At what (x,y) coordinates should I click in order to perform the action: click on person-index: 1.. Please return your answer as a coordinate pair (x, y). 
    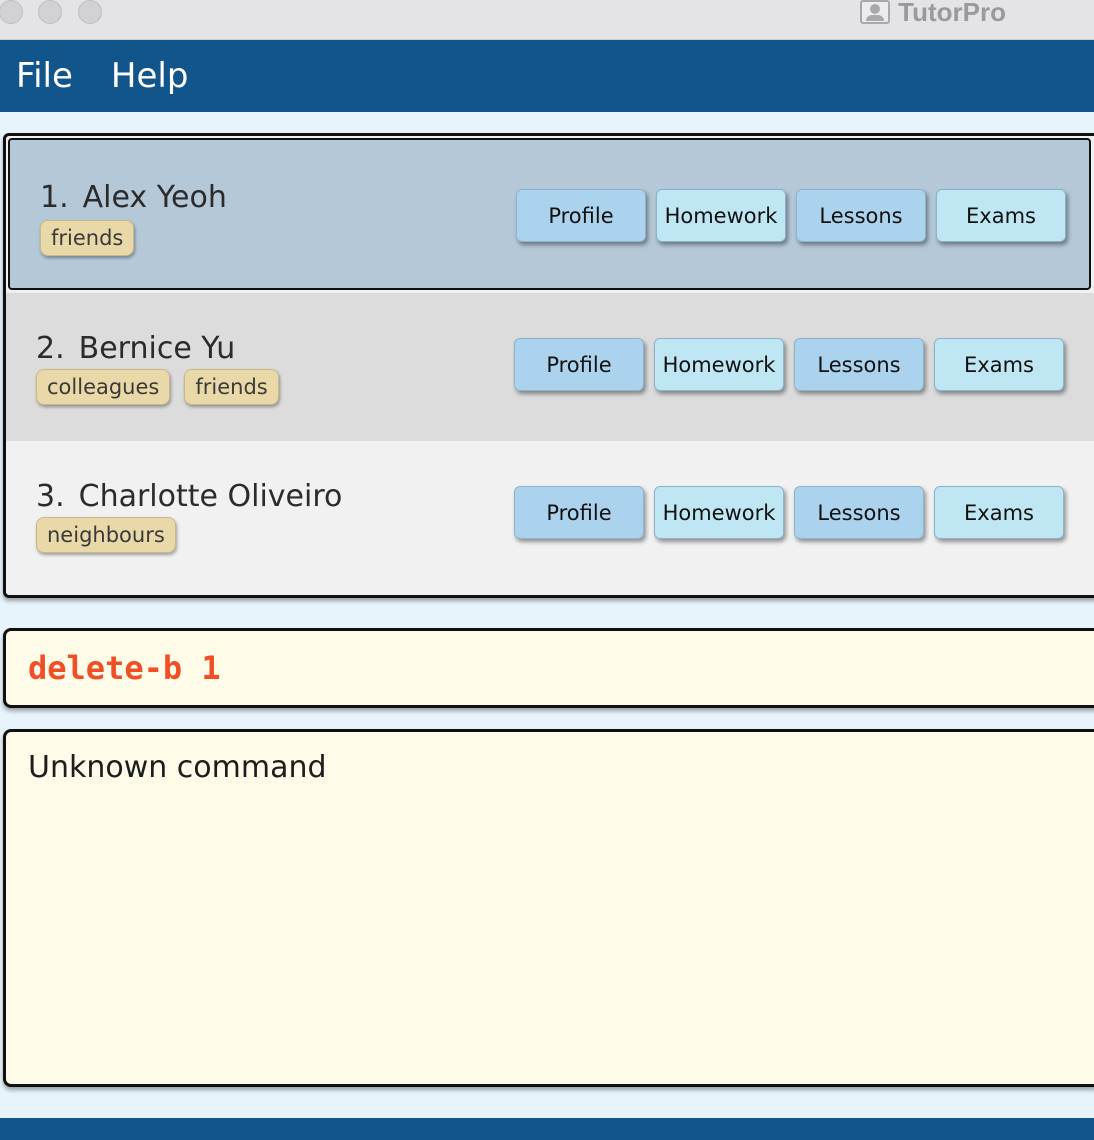
    Looking at the image, I should click on (54, 197).